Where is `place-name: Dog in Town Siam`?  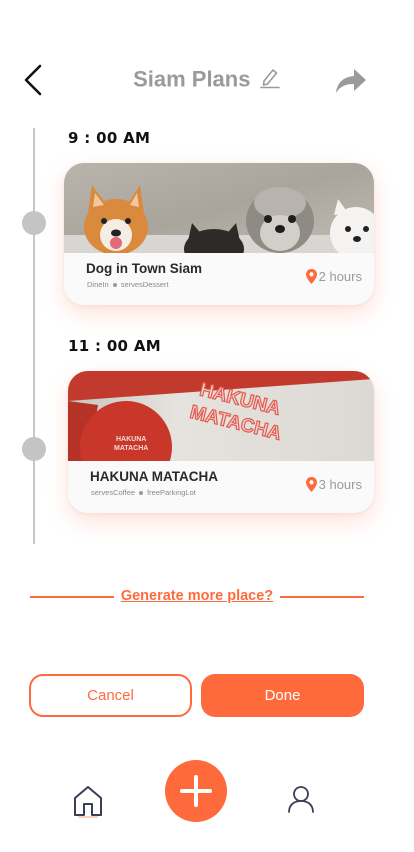 place-name: Dog in Town Siam is located at coordinates (144, 268).